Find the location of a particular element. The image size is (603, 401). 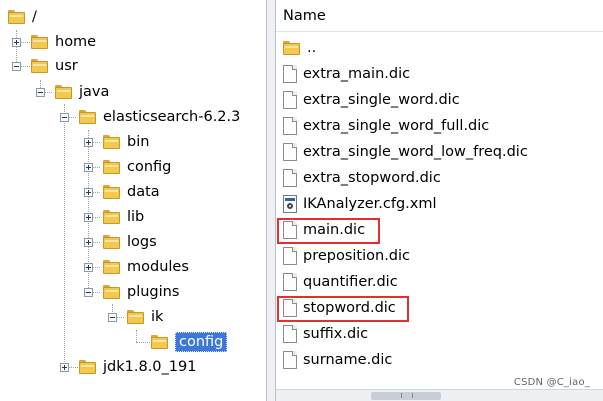

column-header-label: Name is located at coordinates (304, 16).